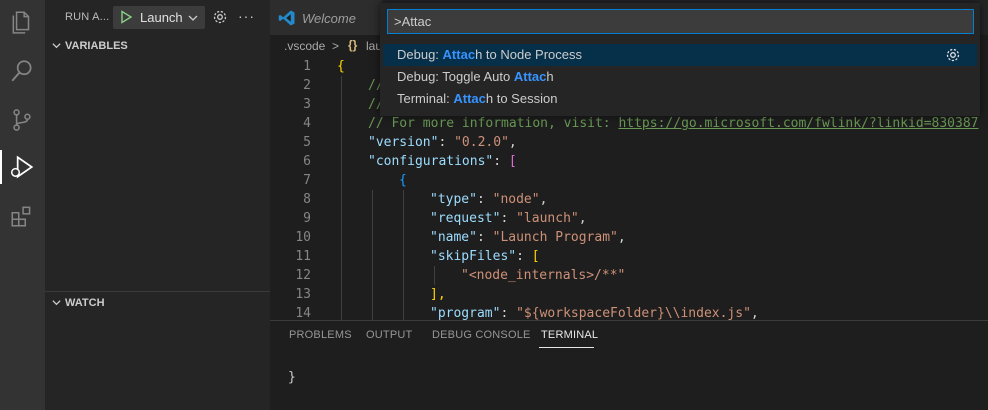  I want to click on line-number: 1, so click(307, 66).